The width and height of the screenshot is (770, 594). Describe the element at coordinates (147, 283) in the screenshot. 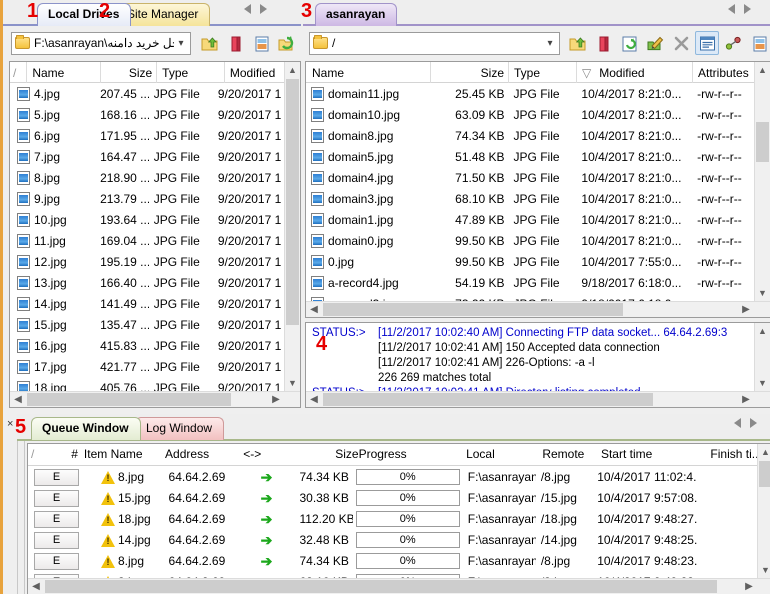

I see `local-file-row: 13.jpg 166.40 ... JPG File 9/20/2017 1` at that location.